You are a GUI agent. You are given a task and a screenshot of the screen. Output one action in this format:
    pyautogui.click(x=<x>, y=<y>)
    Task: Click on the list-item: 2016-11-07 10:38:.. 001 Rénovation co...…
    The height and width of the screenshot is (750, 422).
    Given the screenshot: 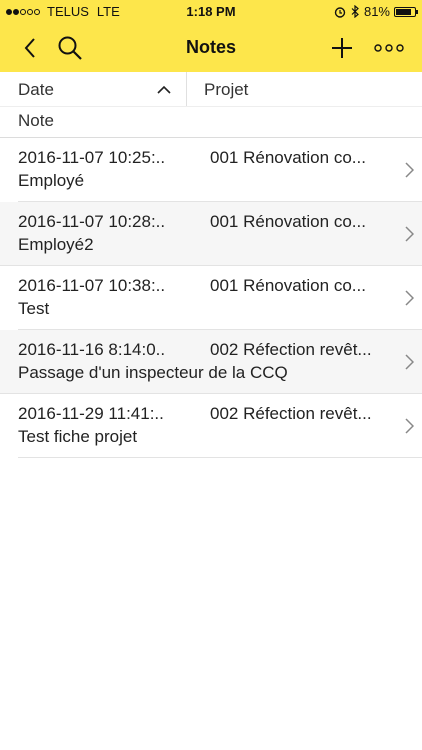 What is the action you would take?
    pyautogui.click(x=220, y=298)
    